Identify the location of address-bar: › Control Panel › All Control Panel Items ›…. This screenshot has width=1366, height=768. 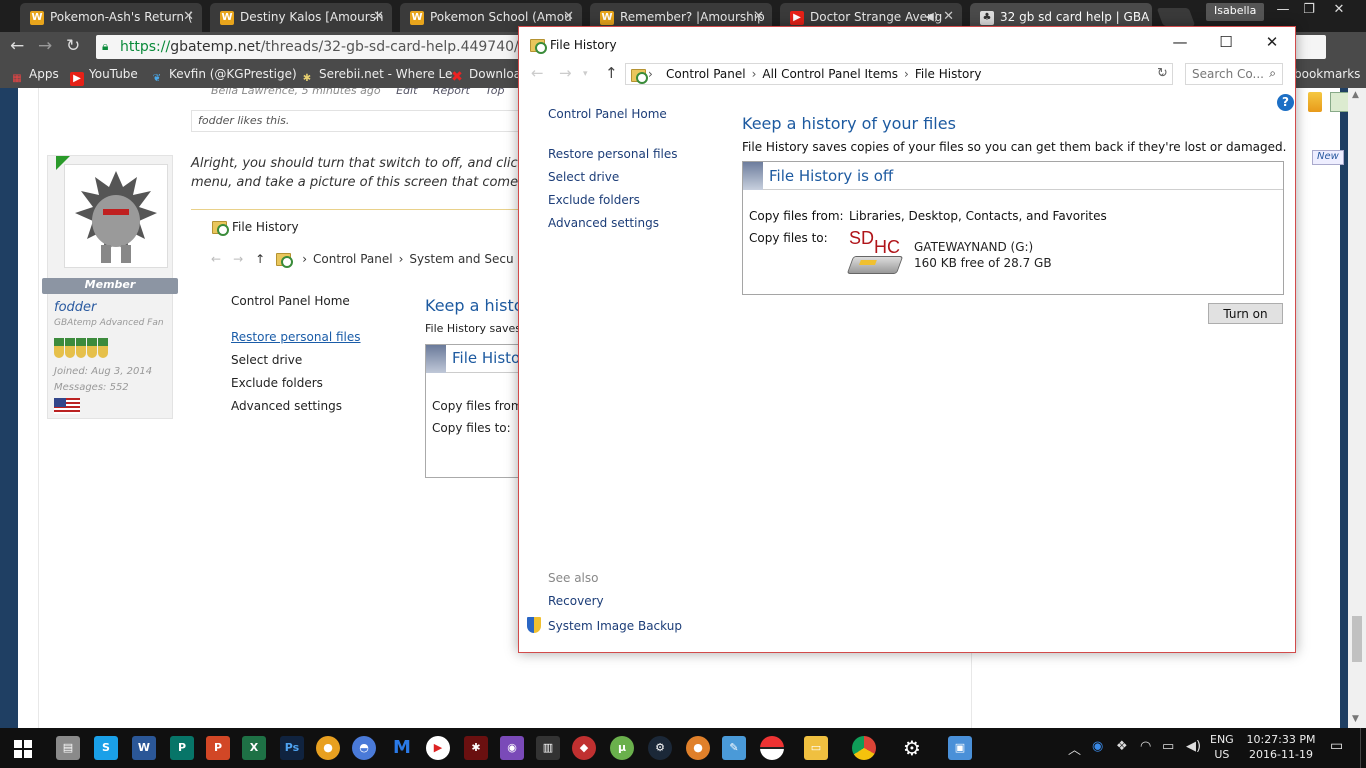
(899, 74).